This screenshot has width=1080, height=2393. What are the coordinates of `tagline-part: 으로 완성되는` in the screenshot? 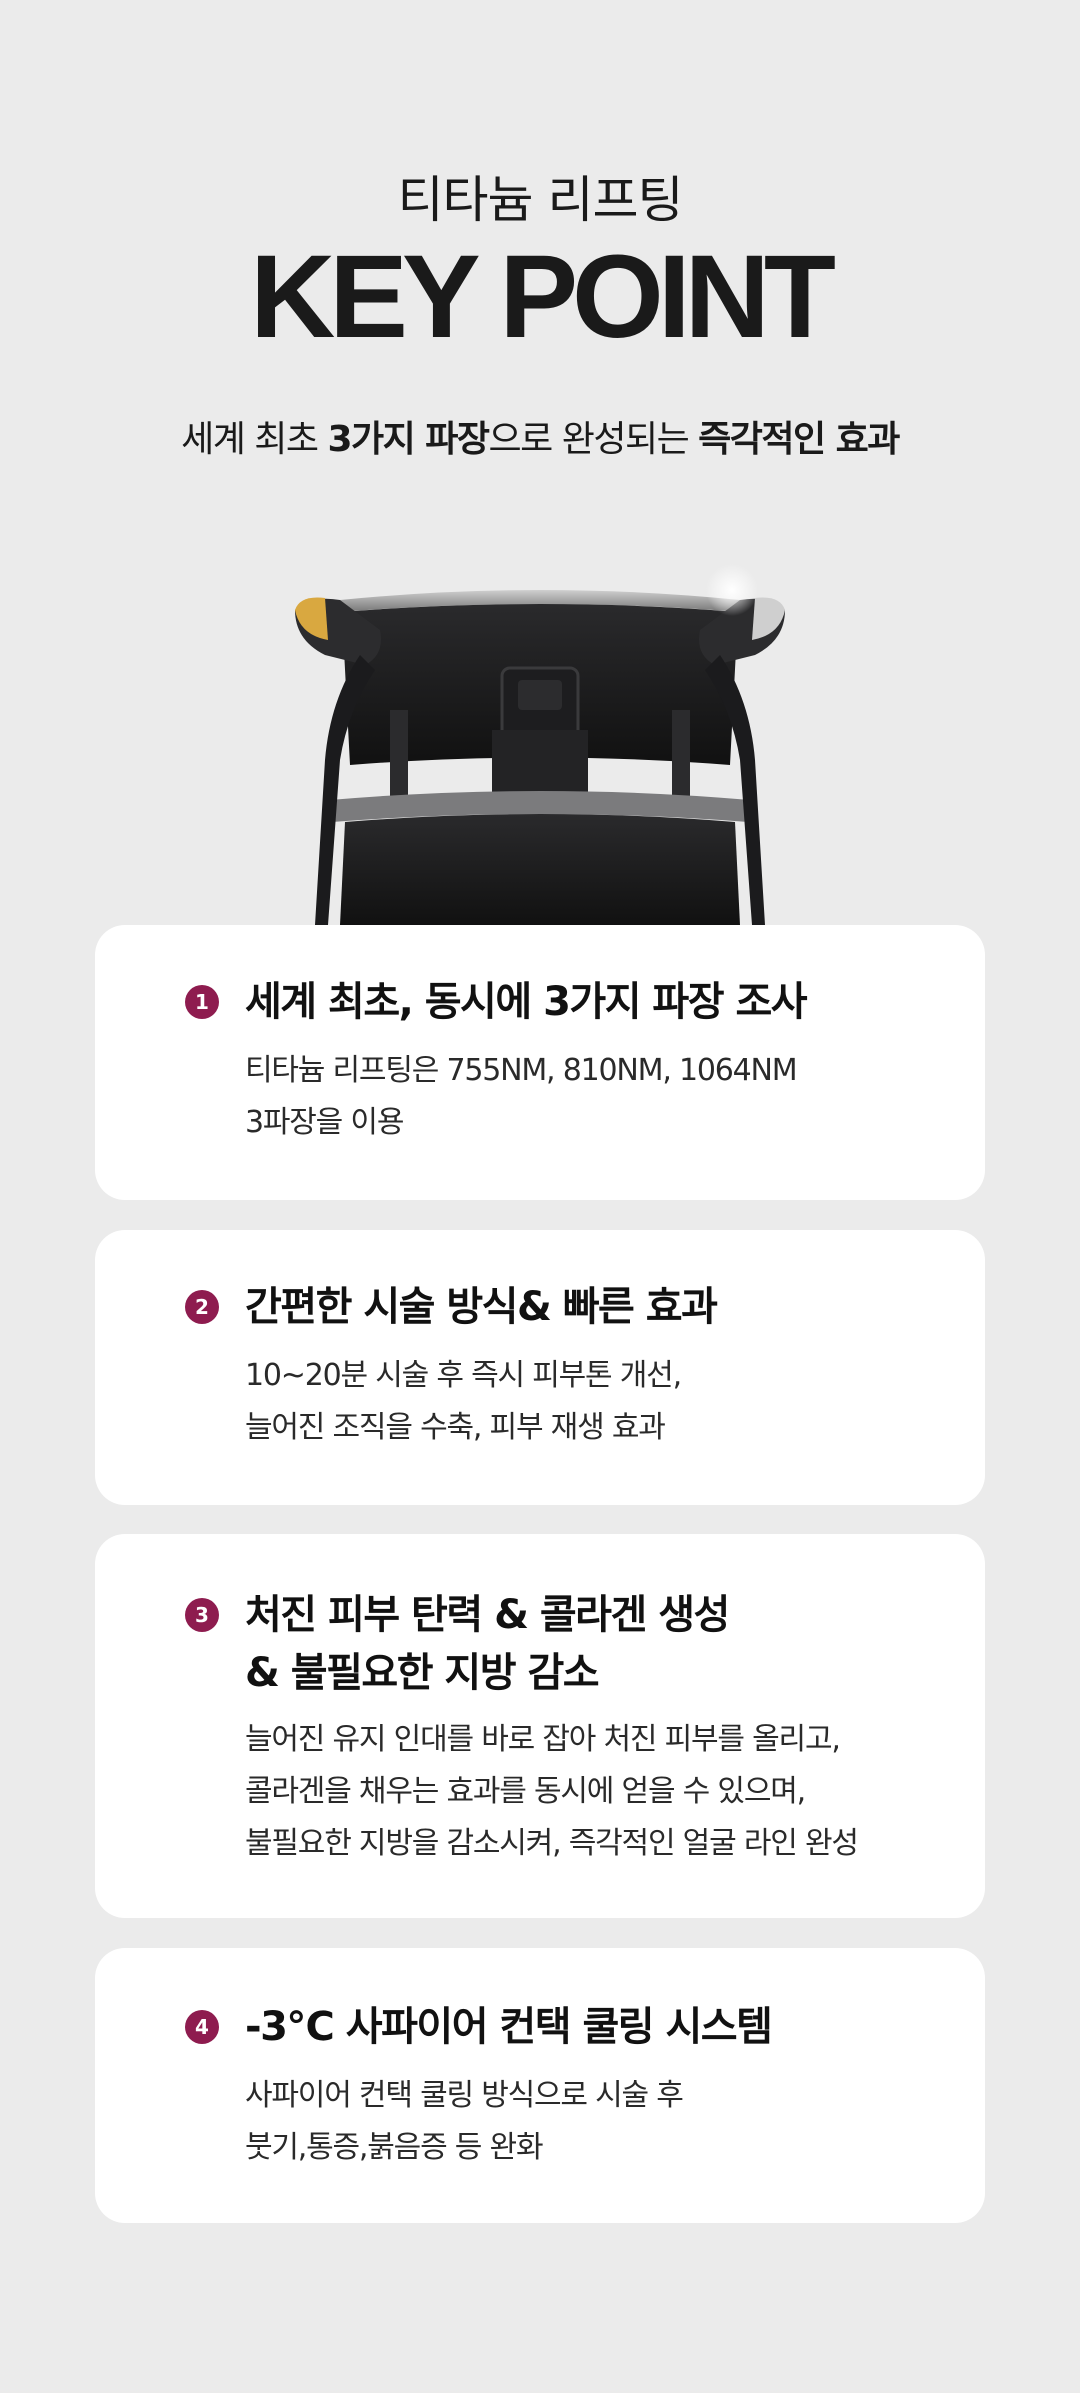 It's located at (593, 439).